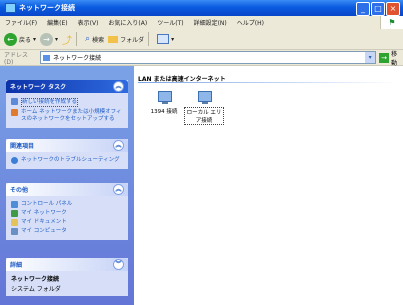  What do you see at coordinates (250, 22) in the screenshot?
I see `menu-help: ヘルプ(H)` at bounding box center [250, 22].